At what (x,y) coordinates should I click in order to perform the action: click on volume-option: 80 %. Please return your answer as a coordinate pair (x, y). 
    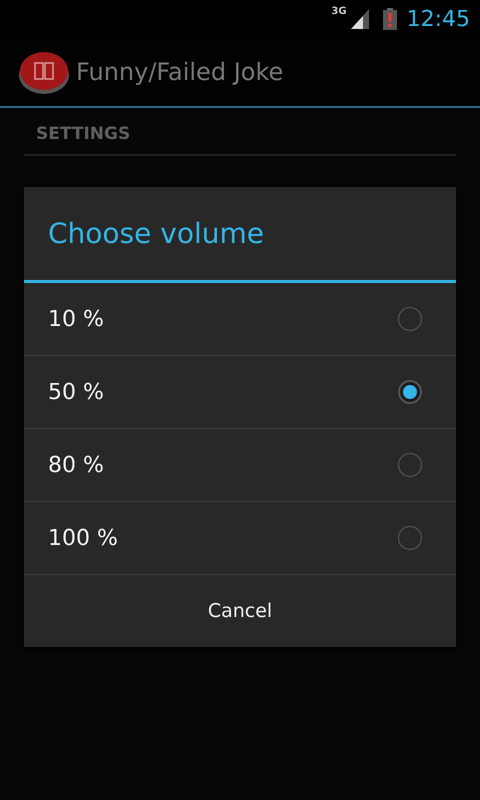
    Looking at the image, I should click on (240, 465).